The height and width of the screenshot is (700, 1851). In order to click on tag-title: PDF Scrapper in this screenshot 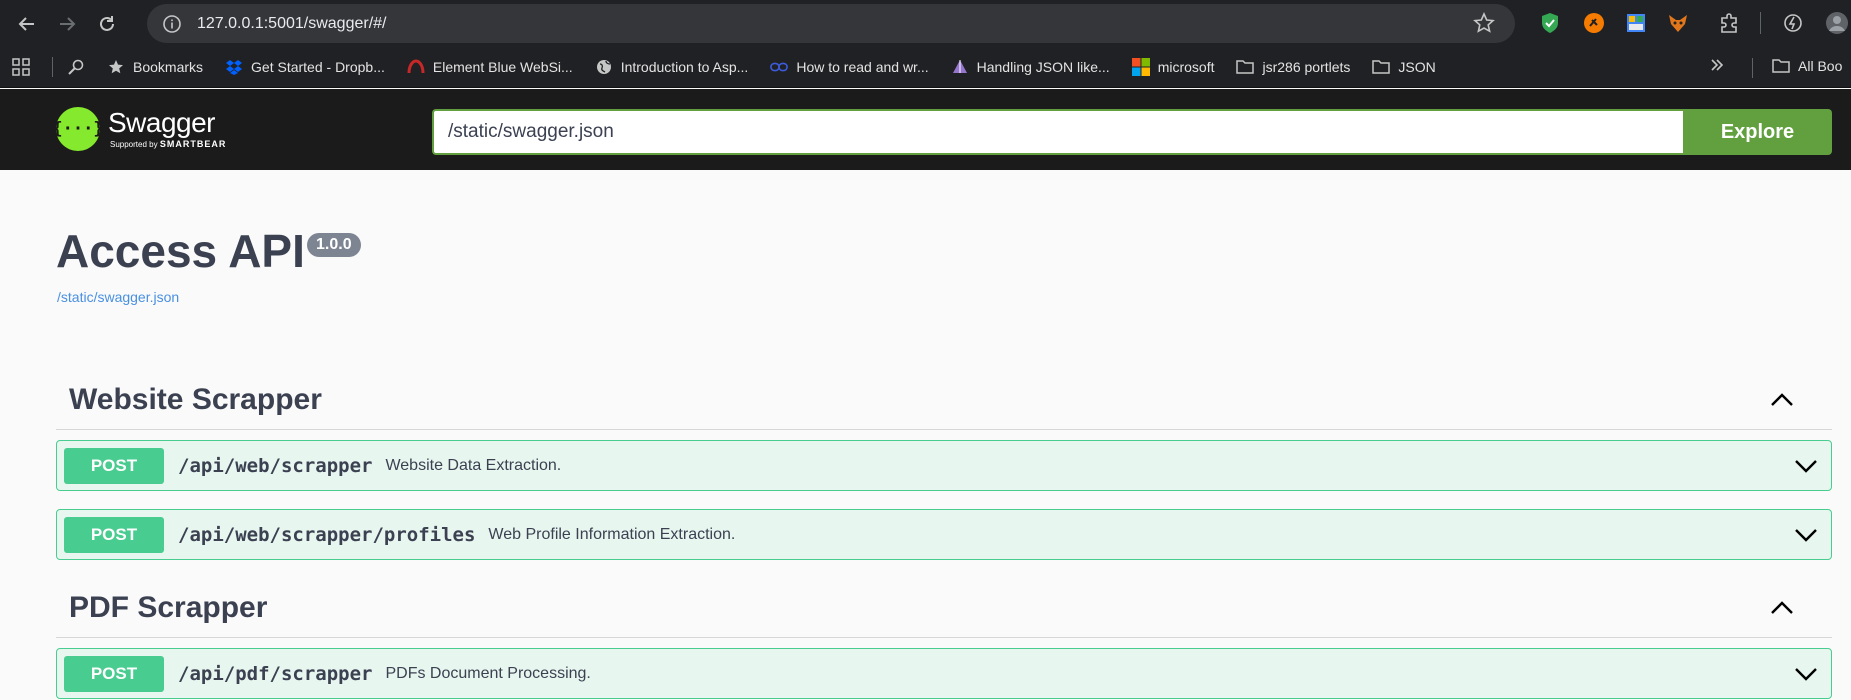, I will do `click(168, 607)`.